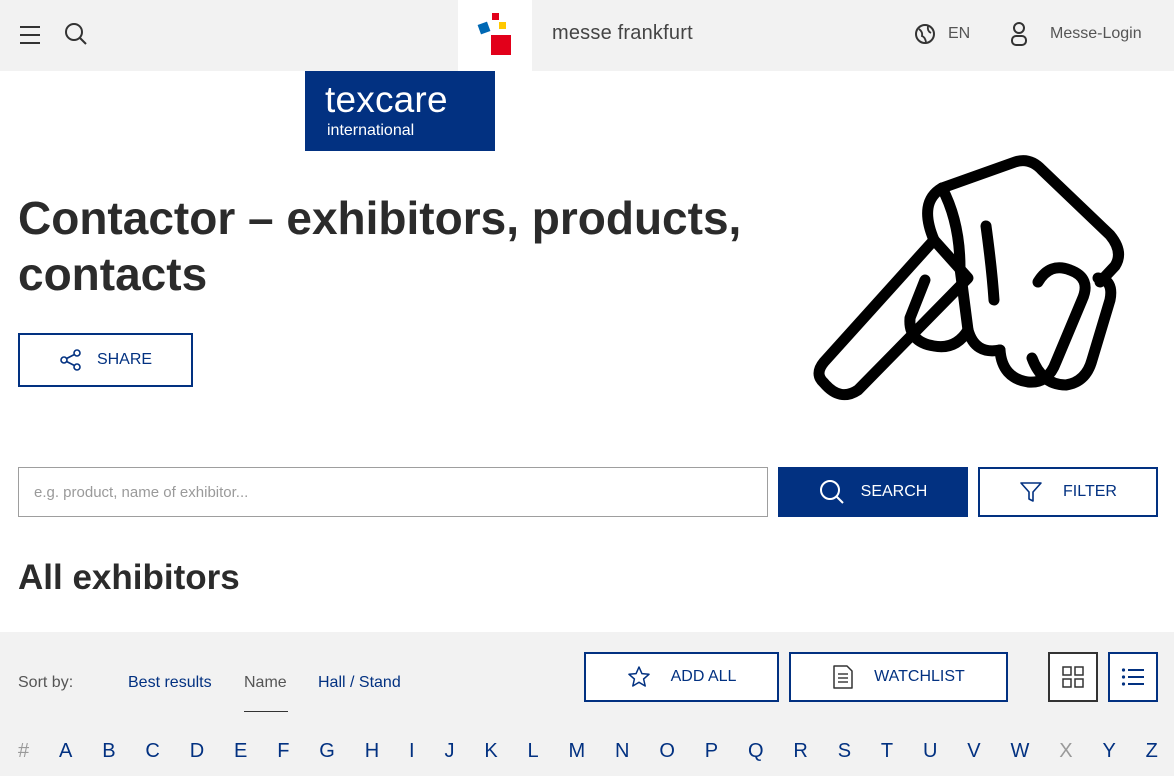  Describe the element at coordinates (959, 33) in the screenshot. I see `language-label: EN` at that location.